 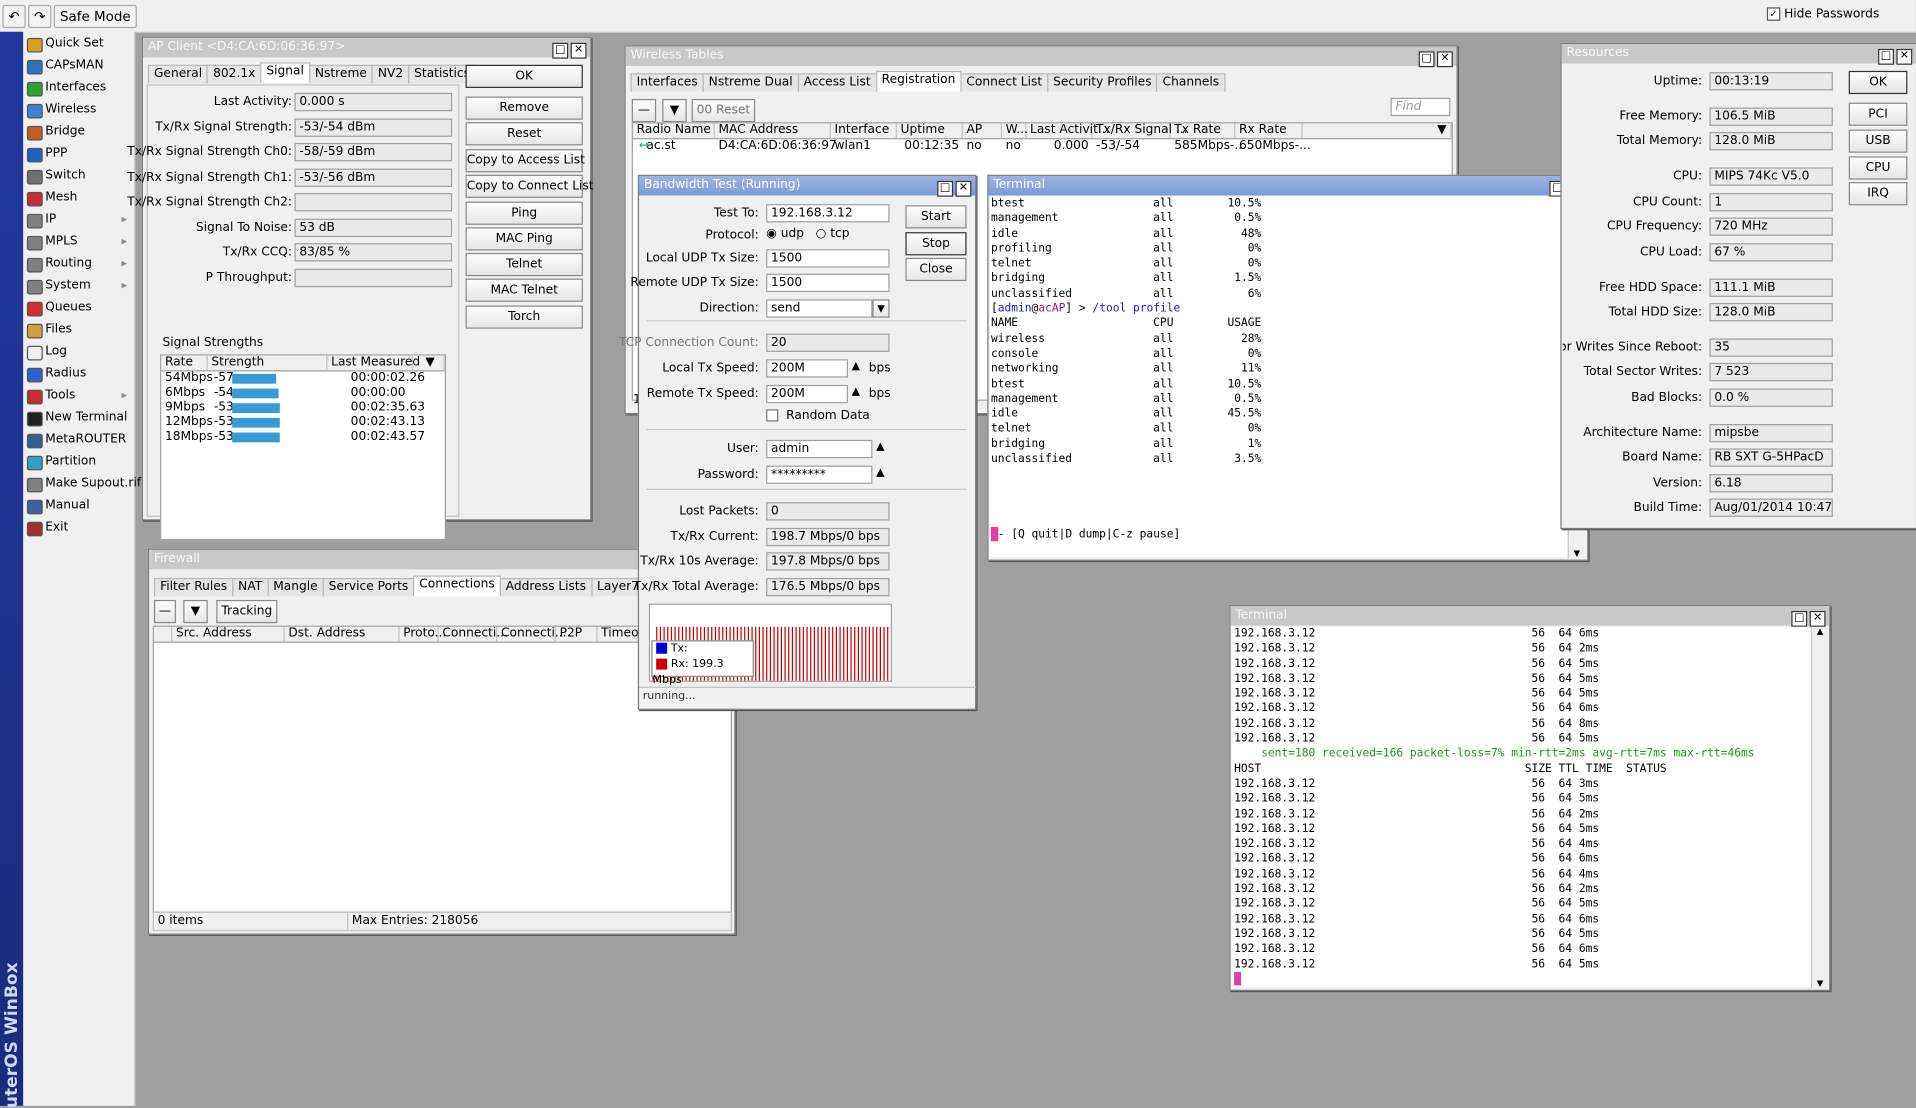 I want to click on random-data-toggle: Random Data, so click(x=818, y=416).